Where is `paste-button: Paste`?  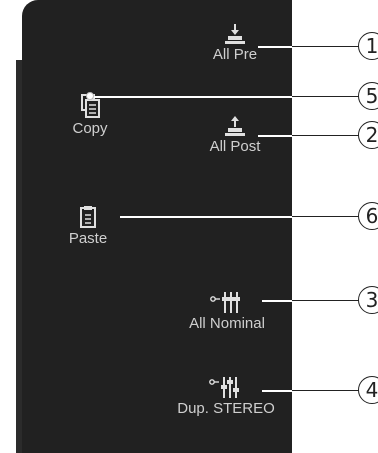
paste-button: Paste is located at coordinates (88, 225).